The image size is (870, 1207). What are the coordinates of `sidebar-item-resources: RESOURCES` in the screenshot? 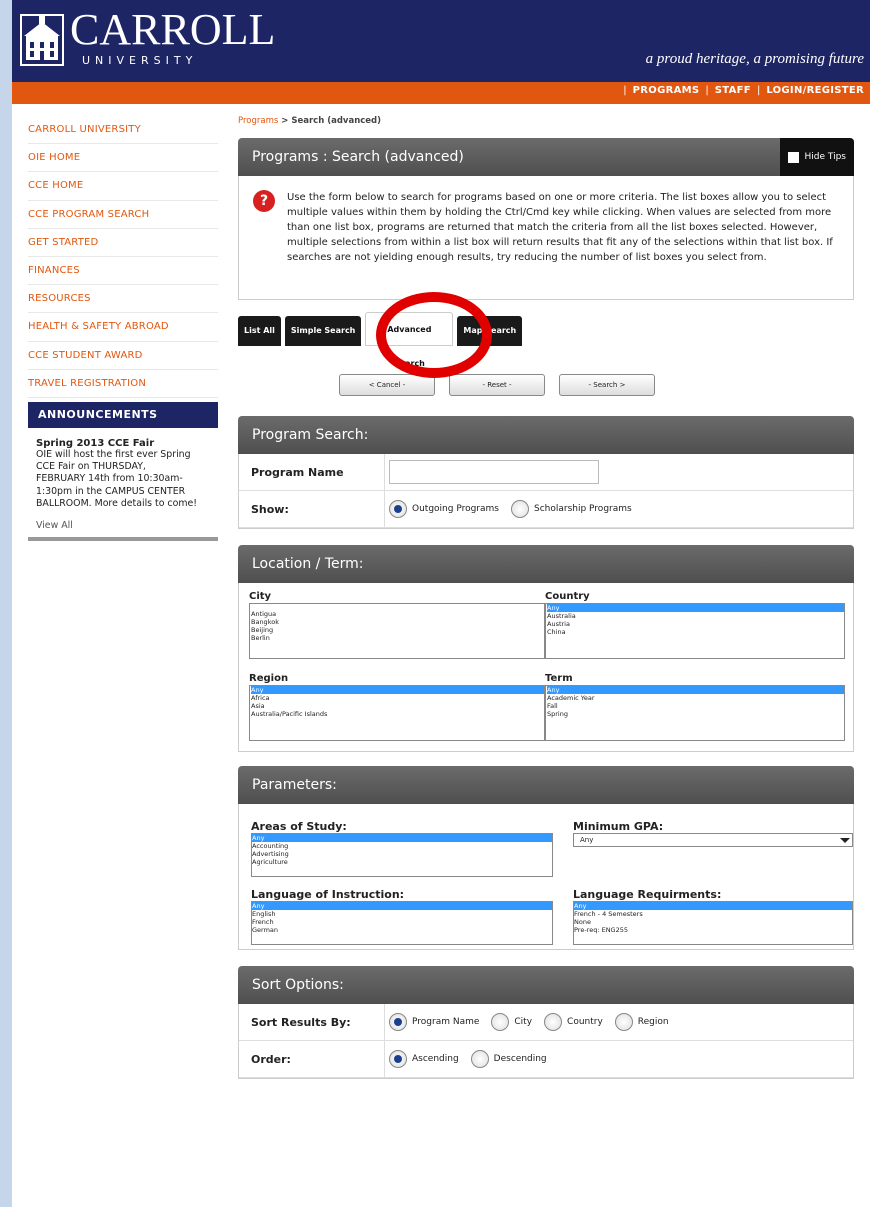 It's located at (123, 299).